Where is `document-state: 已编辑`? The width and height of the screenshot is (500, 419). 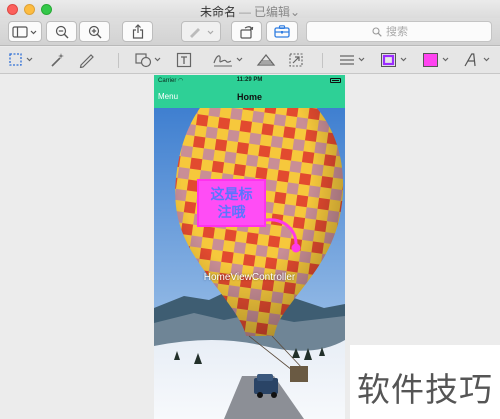
document-state: 已编辑 is located at coordinates (271, 12).